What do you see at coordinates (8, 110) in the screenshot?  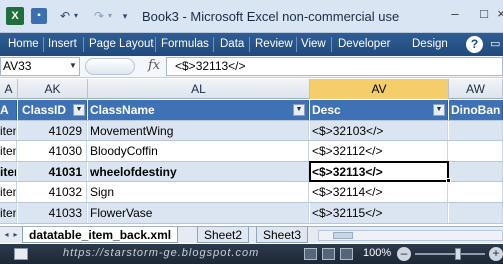 I see `header-cell-a: A` at bounding box center [8, 110].